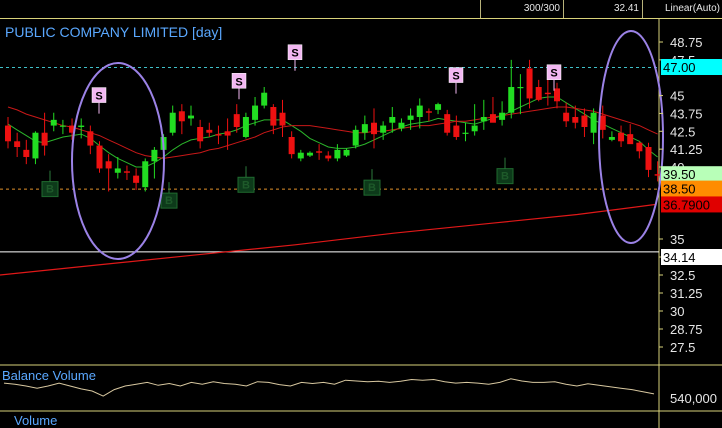 This screenshot has width=722, height=428. What do you see at coordinates (49, 375) in the screenshot?
I see `balance-volume-title: Balance Volume` at bounding box center [49, 375].